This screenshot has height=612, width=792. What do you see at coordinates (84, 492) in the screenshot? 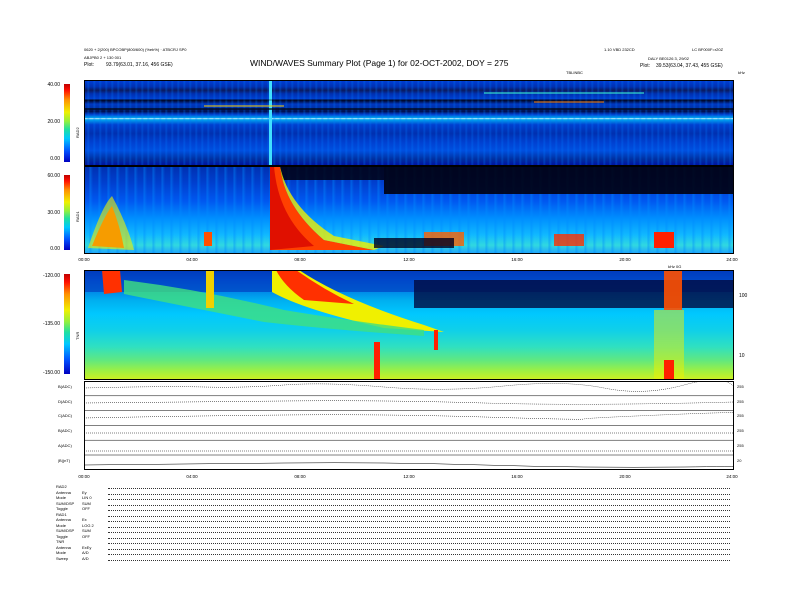
I see `footer-row-value: Ey` at bounding box center [84, 492].